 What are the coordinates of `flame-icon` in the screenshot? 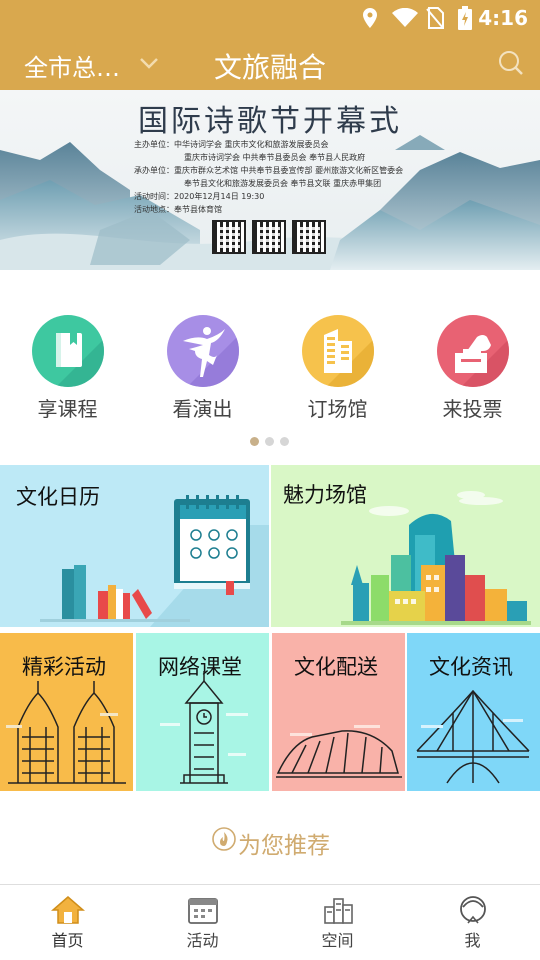 It's located at (224, 839).